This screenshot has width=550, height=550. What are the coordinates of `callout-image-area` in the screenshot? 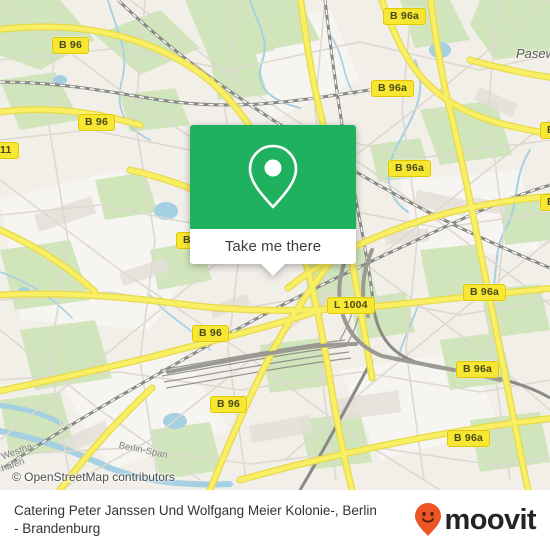 It's located at (273, 177).